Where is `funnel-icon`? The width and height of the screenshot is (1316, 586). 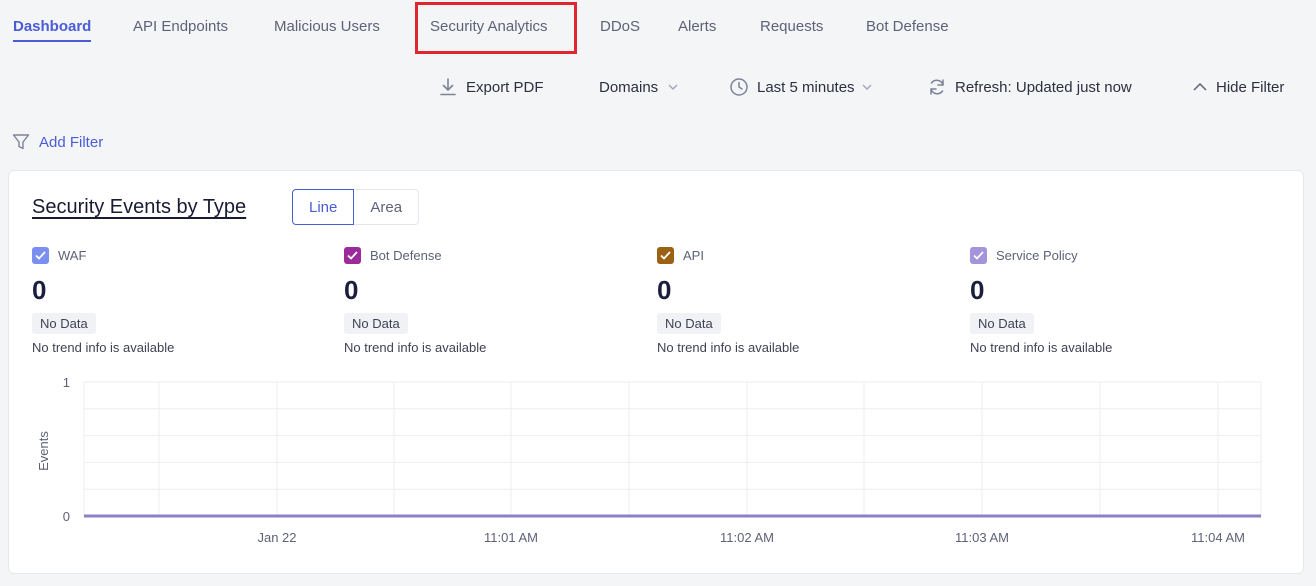 funnel-icon is located at coordinates (21, 142).